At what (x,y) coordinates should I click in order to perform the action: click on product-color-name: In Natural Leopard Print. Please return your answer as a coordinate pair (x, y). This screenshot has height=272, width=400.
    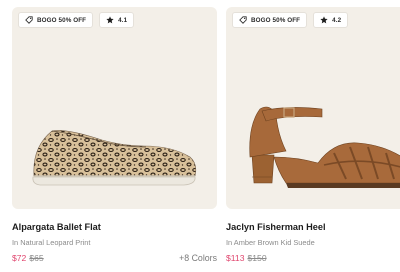
    Looking at the image, I should click on (51, 242).